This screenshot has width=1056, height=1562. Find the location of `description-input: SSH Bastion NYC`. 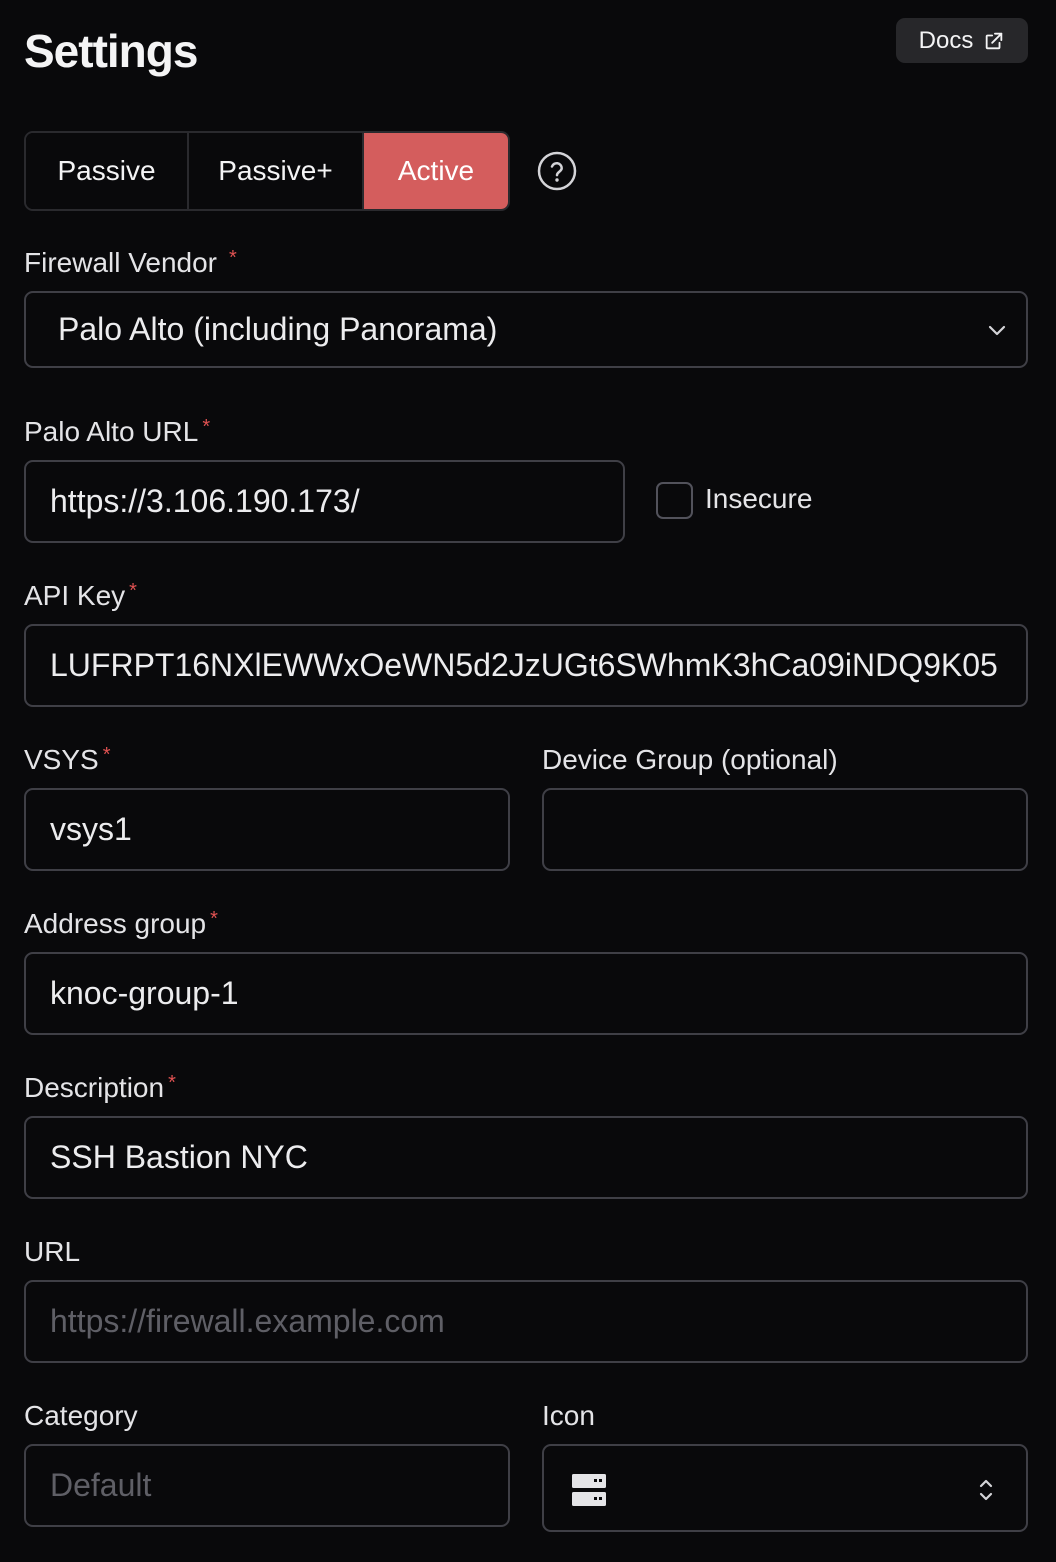

description-input: SSH Bastion NYC is located at coordinates (526, 1157).